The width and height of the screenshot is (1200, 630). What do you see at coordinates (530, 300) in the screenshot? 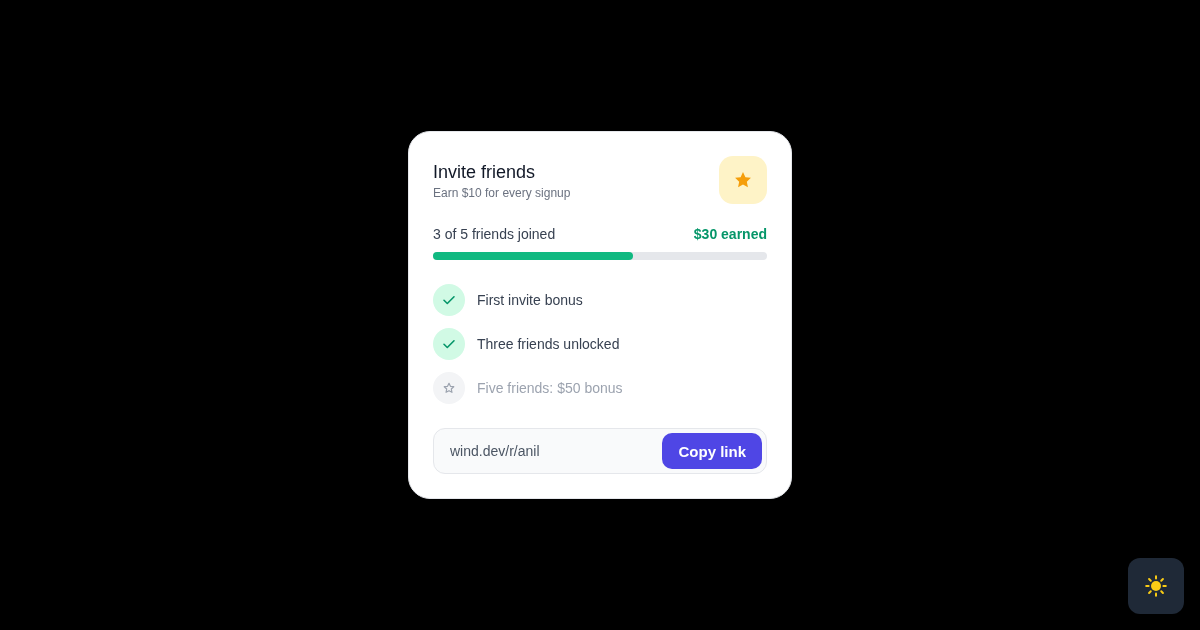
I see `milestone-label: First invite bonus` at bounding box center [530, 300].